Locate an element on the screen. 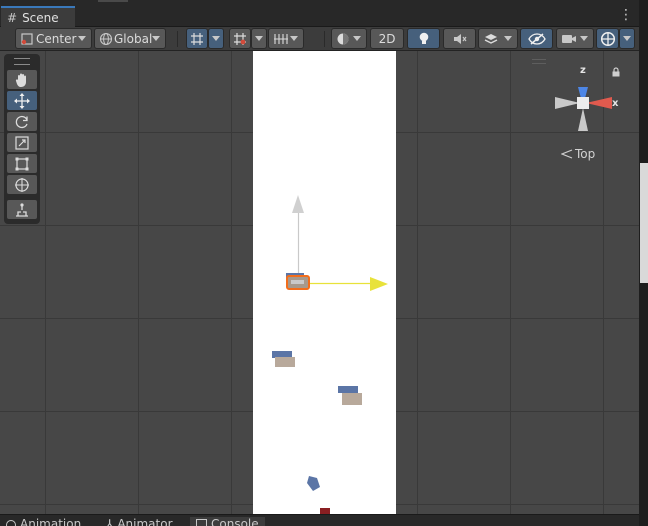 The width and height of the screenshot is (648, 526). grid-increment-icon is located at coordinates (240, 38).